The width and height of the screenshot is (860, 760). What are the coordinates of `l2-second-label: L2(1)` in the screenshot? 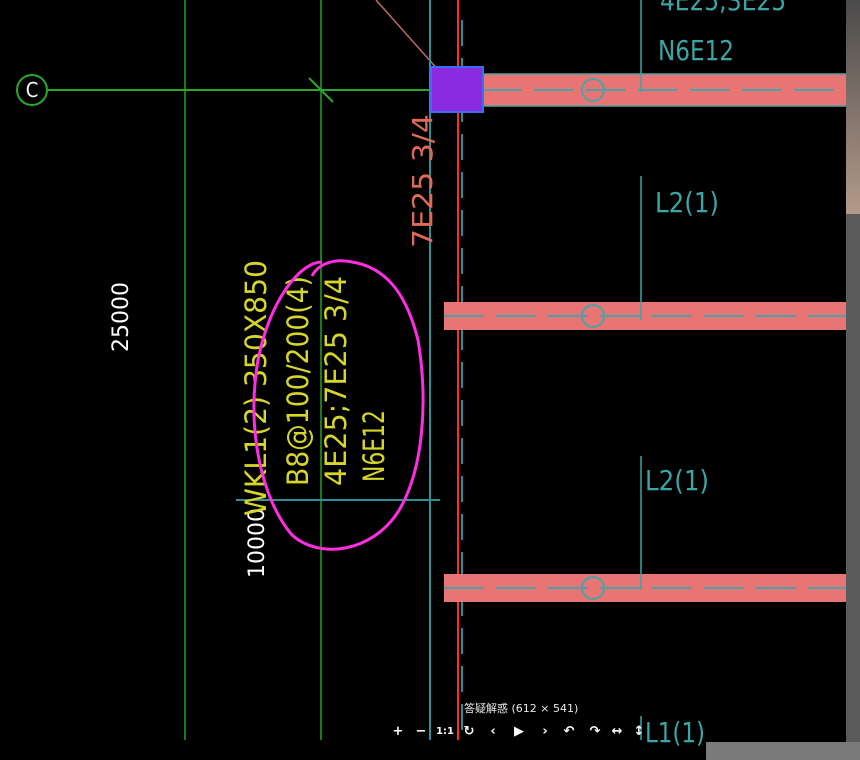 It's located at (677, 480).